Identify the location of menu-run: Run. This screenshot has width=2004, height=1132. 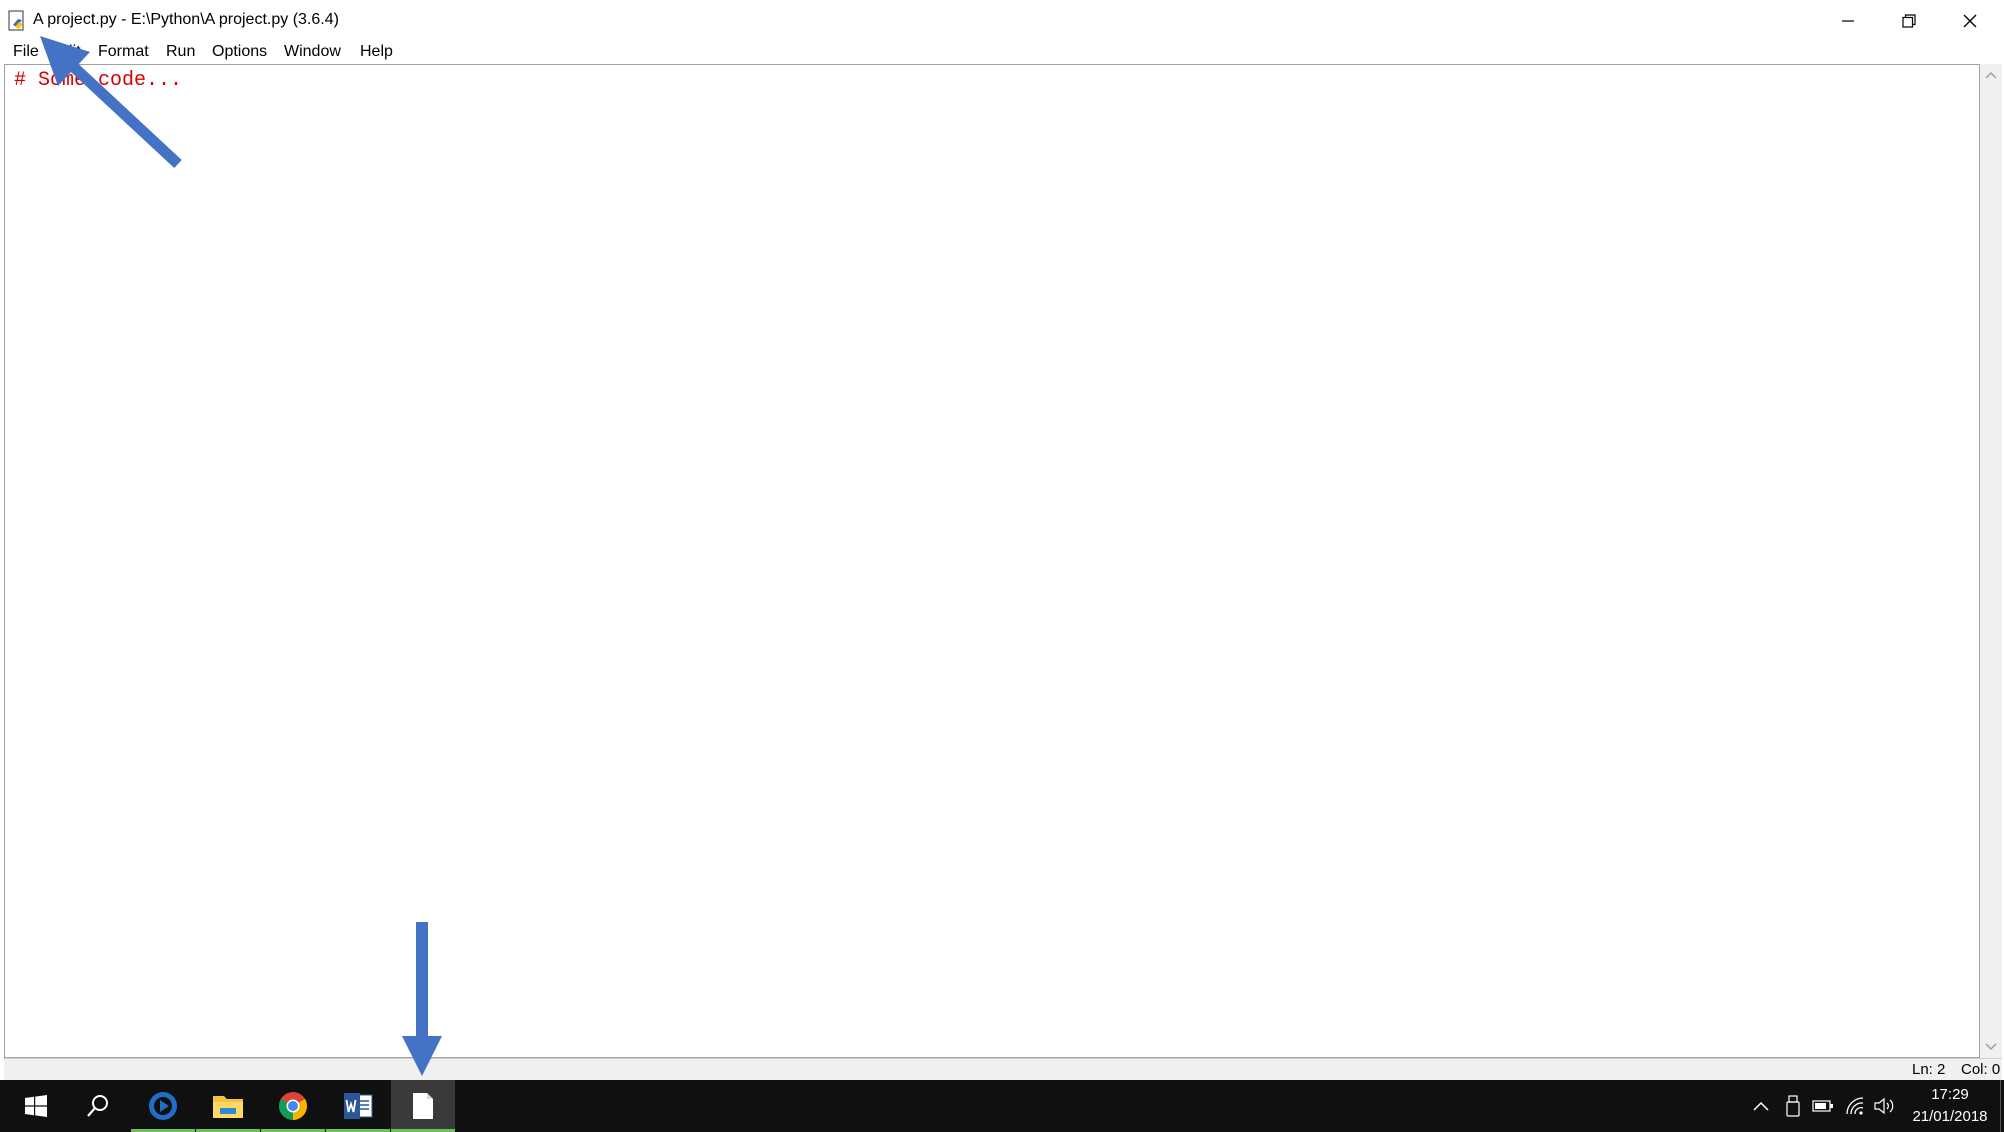
(180, 52).